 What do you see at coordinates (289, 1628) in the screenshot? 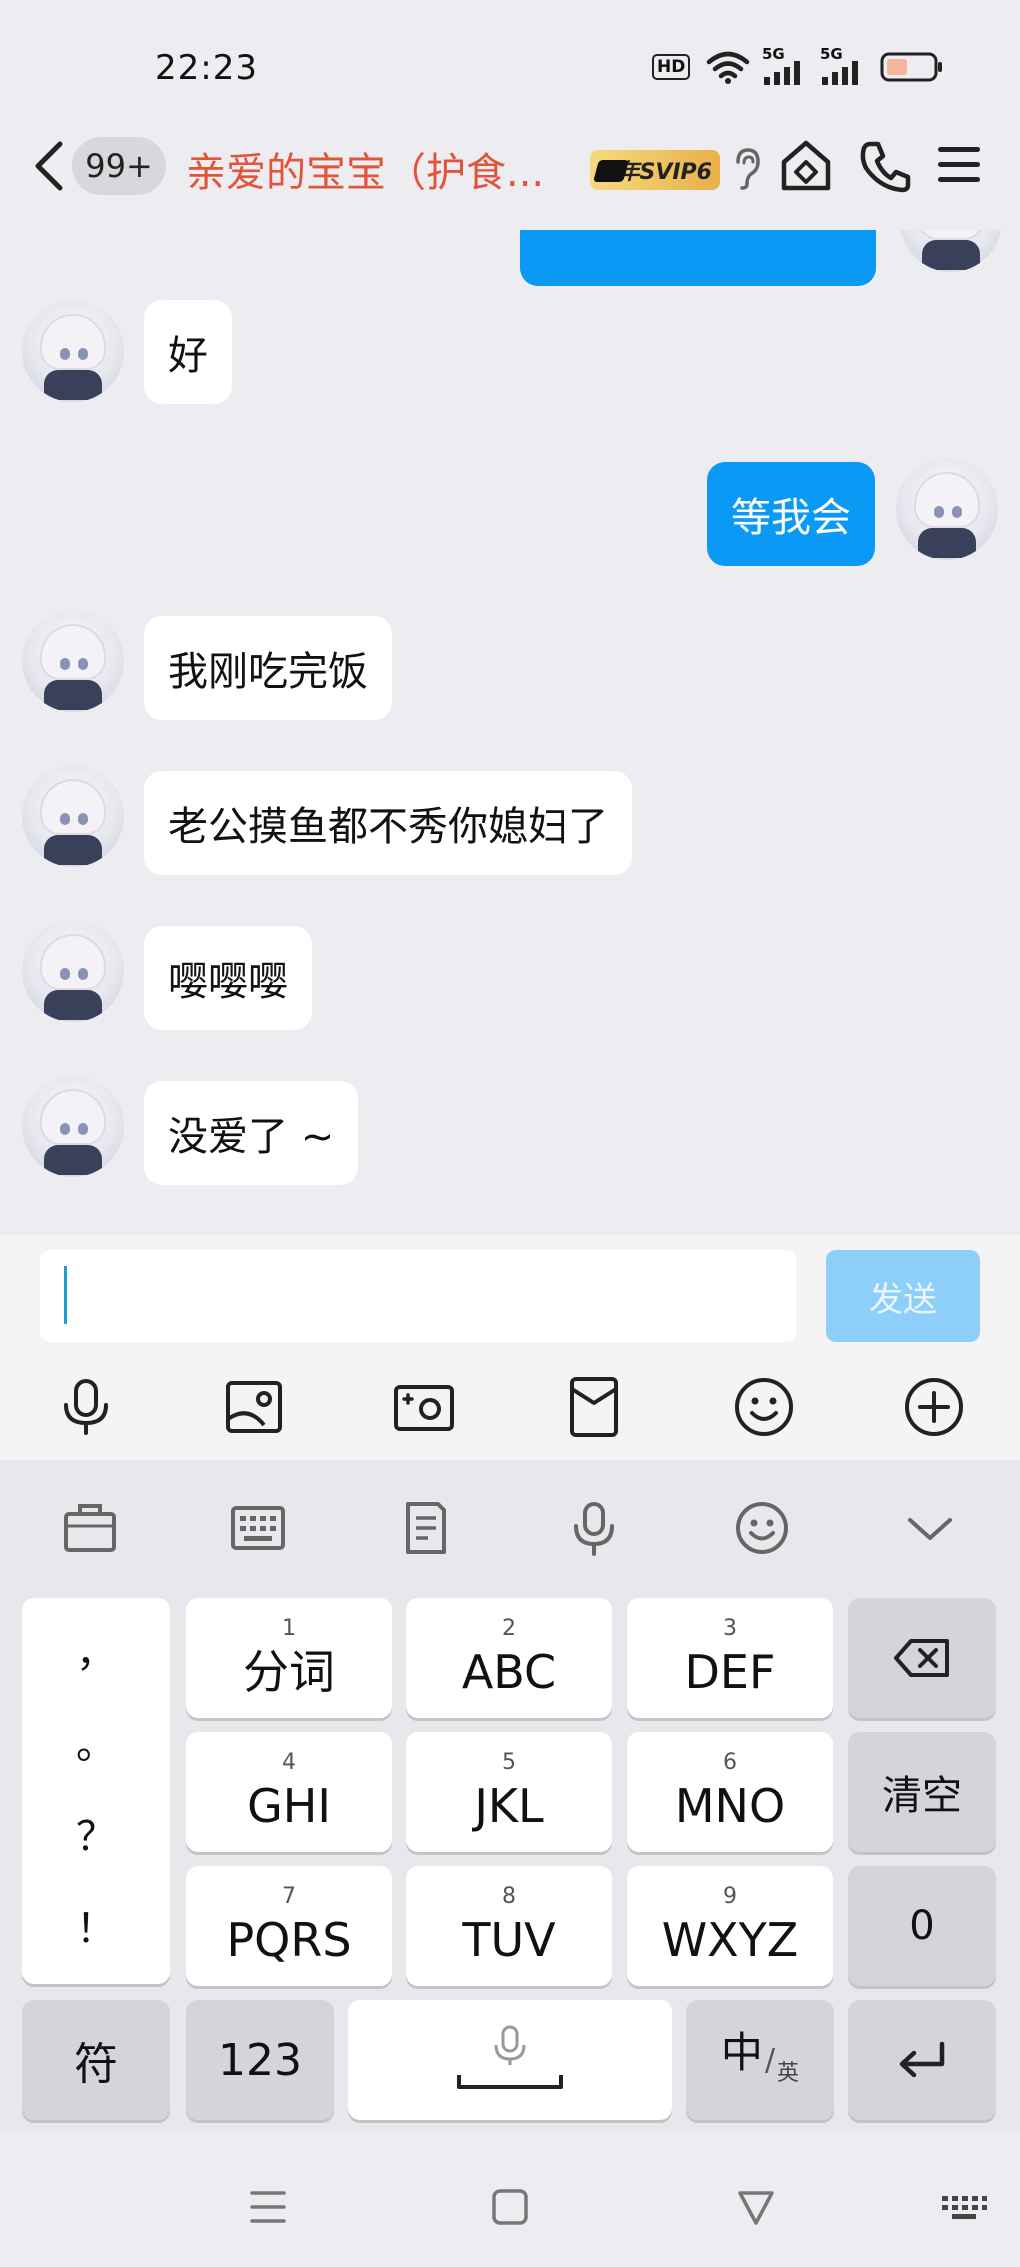
I see `key-num: 1` at bounding box center [289, 1628].